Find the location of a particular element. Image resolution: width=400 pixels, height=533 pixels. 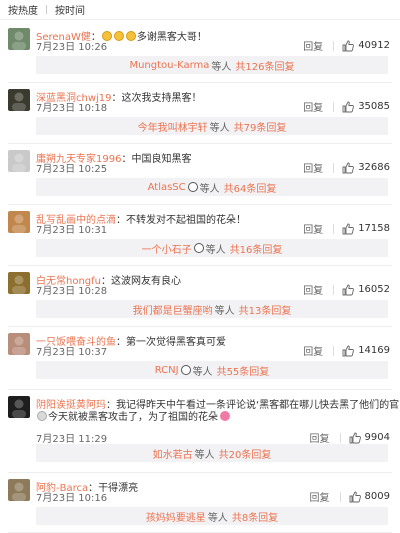

sort-bar: 按热度 按时间 is located at coordinates (200, 10).